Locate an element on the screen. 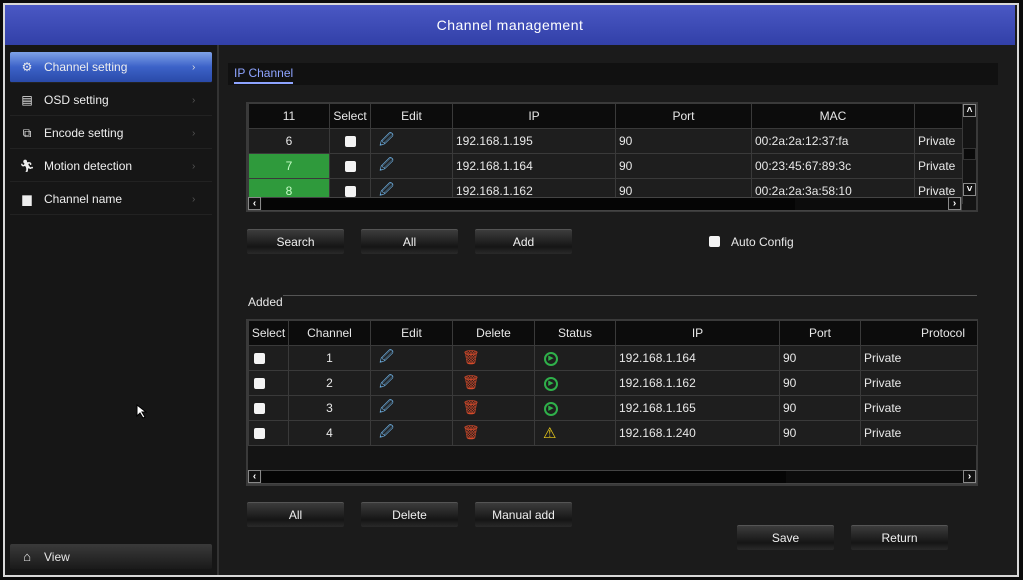 This screenshot has height=580, width=1023. view-button: ⌂ View is located at coordinates (111, 556).